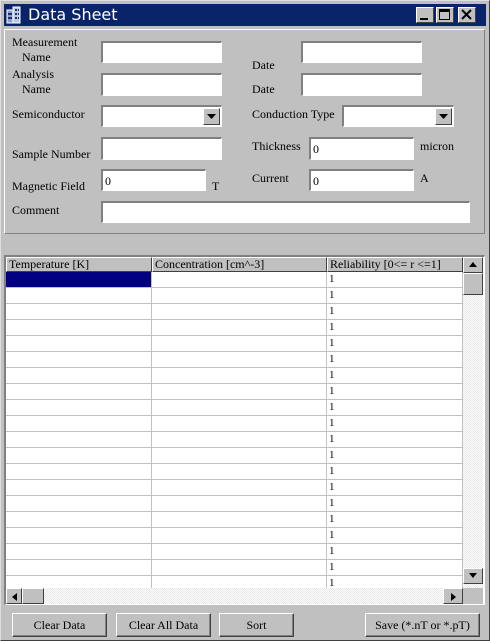 The width and height of the screenshot is (490, 641). Describe the element at coordinates (256, 625) in the screenshot. I see `sort-button: Sort` at that location.